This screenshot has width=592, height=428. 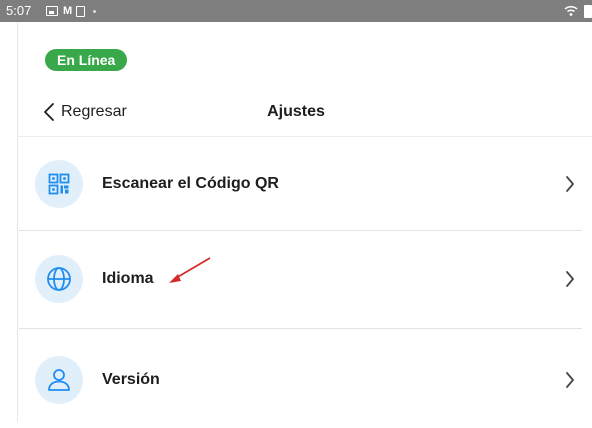 I want to click on user-icon, so click(x=59, y=380).